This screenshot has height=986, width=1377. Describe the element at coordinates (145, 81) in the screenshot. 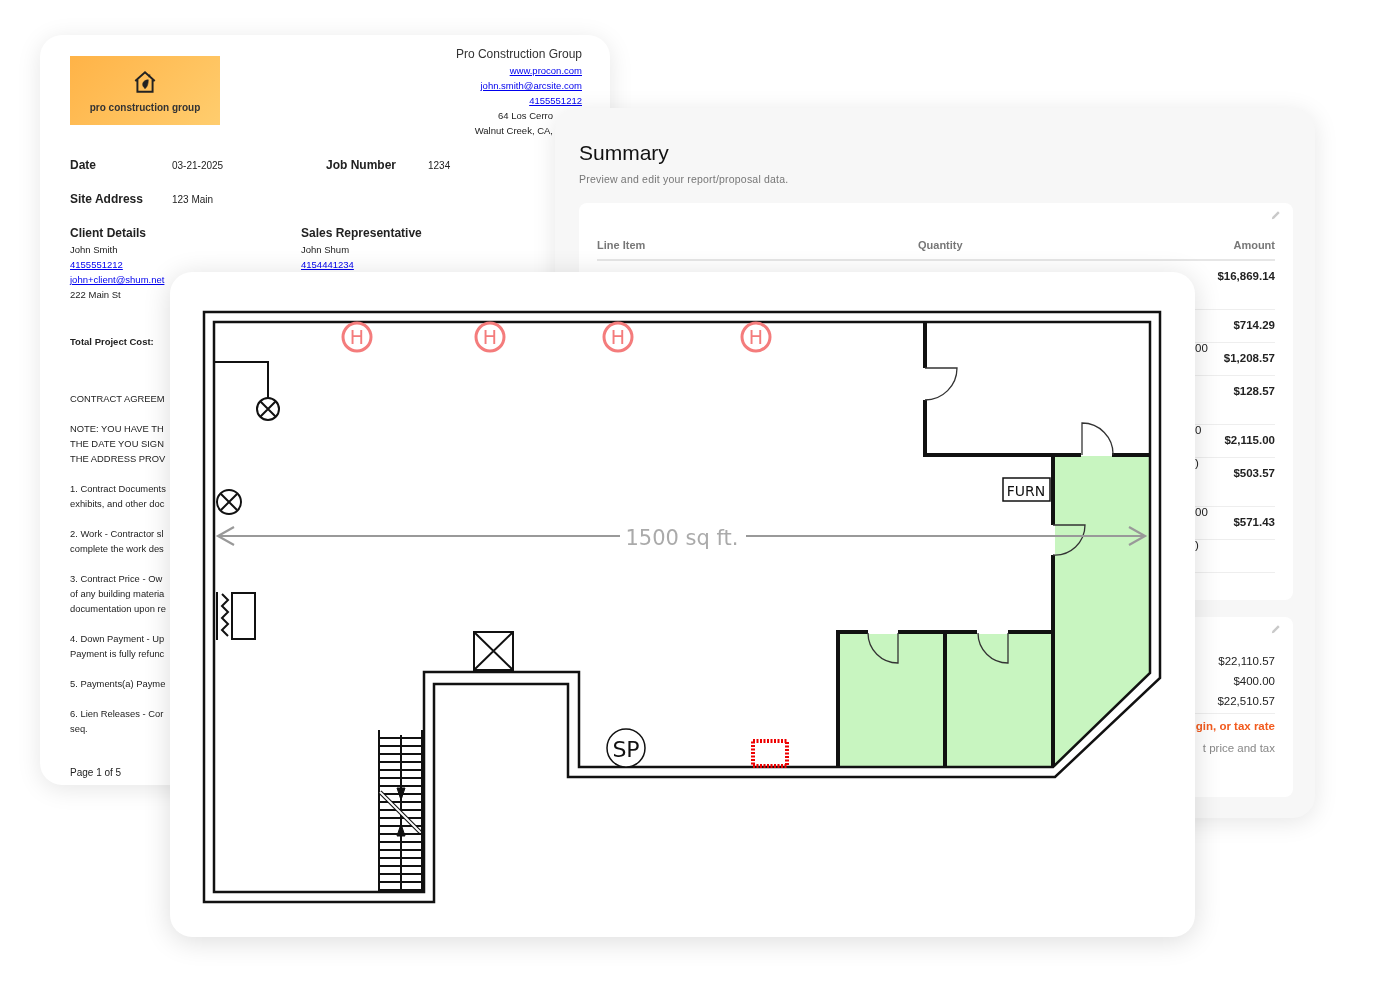

I see `house-leaf-icon` at that location.